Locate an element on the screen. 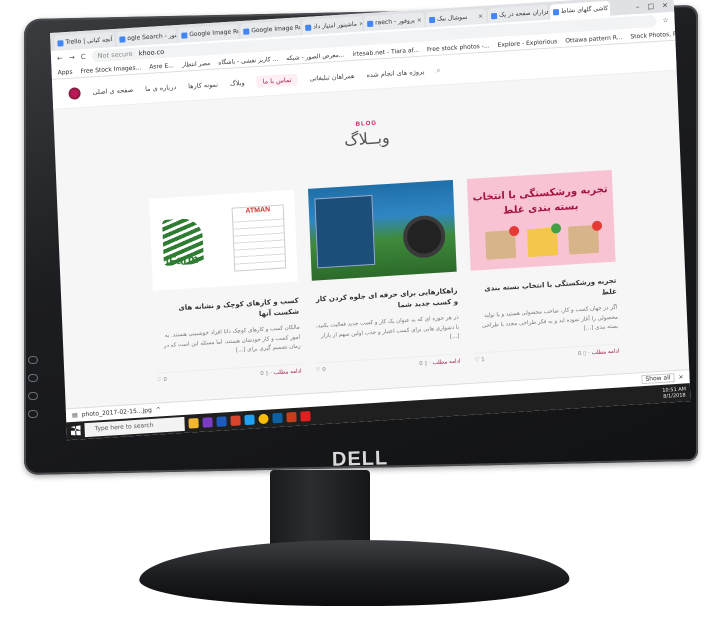  nav-item-portfolio: نمونه کارها is located at coordinates (203, 85).